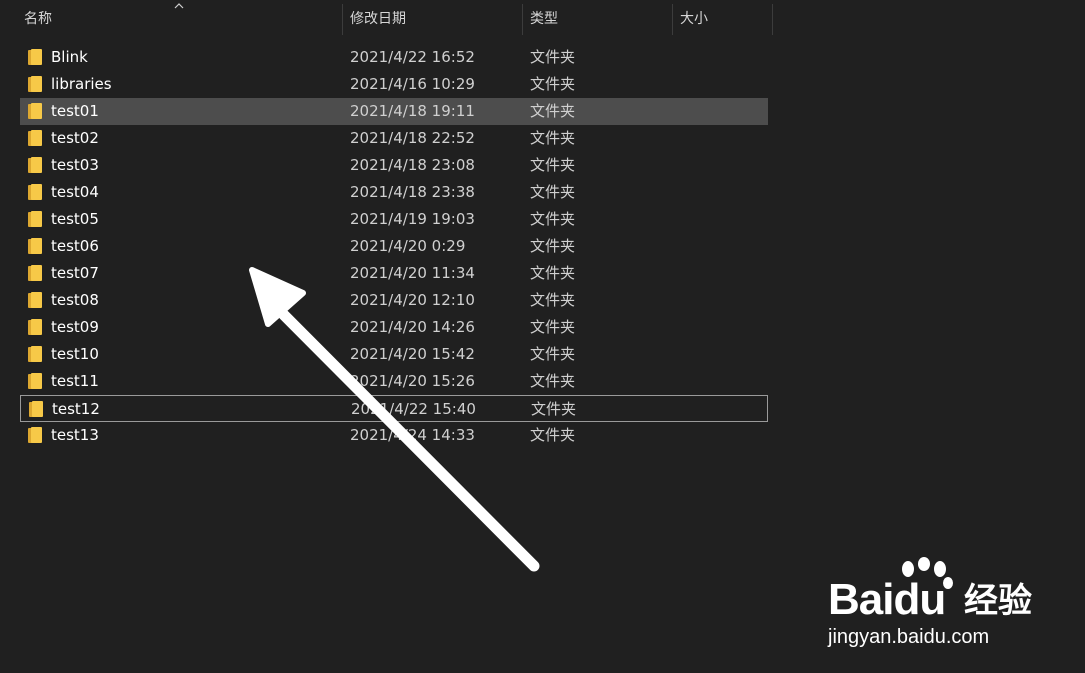 The width and height of the screenshot is (1085, 673). Describe the element at coordinates (861, 599) in the screenshot. I see `watermark-logo-bai: Bai` at that location.